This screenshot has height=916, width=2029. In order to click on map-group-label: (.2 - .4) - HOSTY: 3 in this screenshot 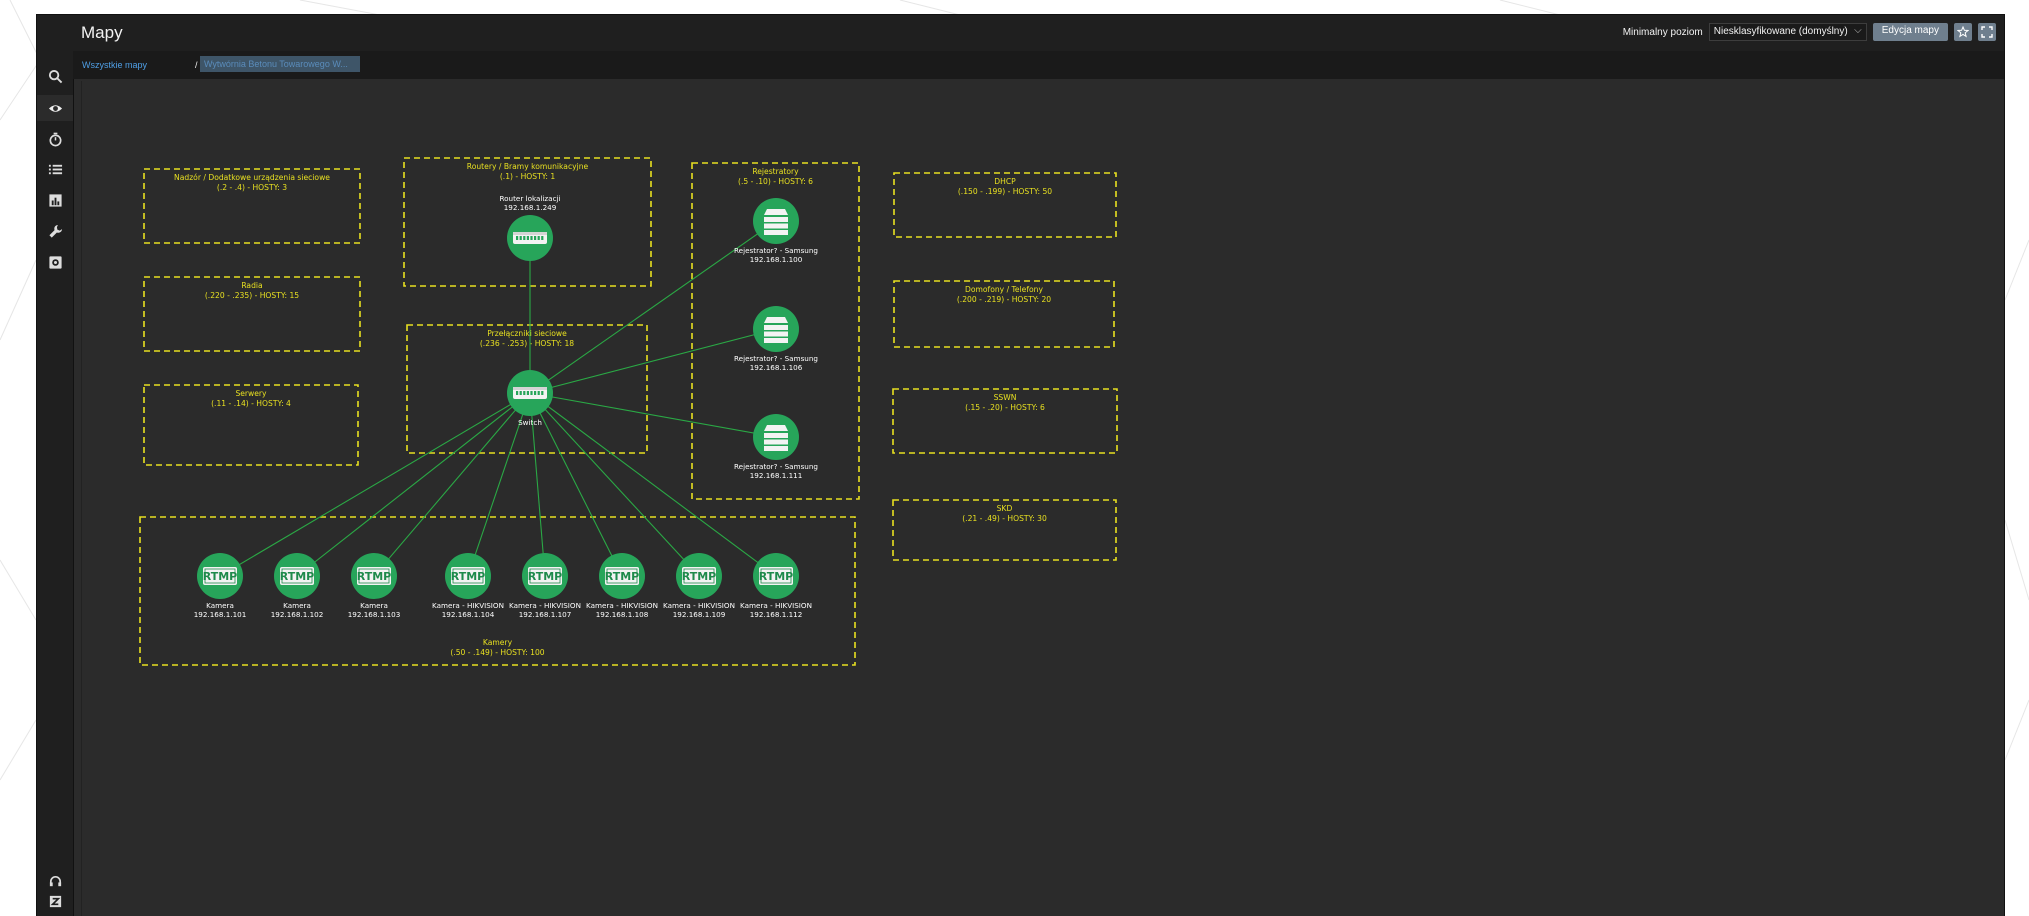, I will do `click(252, 187)`.